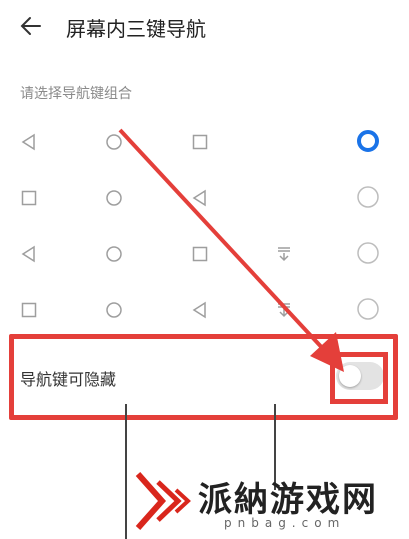 The height and width of the screenshot is (539, 409). I want to click on header: 屏幕内三键导航, so click(204, 26).